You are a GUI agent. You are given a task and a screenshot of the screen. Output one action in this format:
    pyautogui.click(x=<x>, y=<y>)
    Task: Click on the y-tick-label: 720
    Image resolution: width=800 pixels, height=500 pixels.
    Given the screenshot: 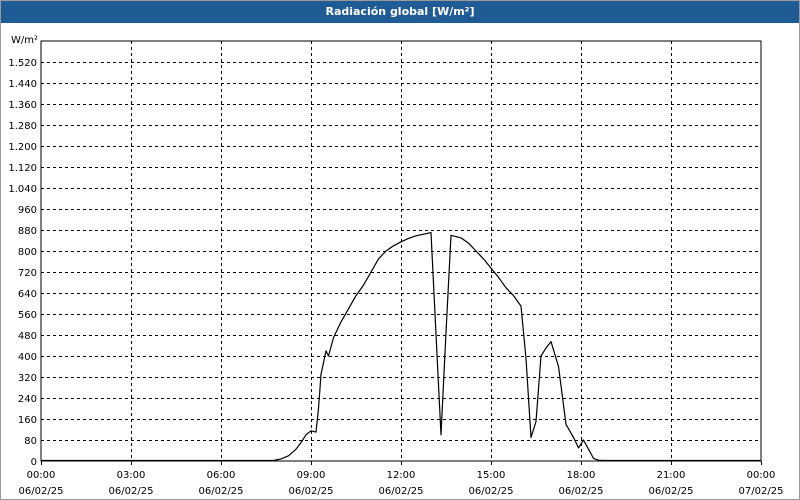 What is the action you would take?
    pyautogui.click(x=27, y=273)
    